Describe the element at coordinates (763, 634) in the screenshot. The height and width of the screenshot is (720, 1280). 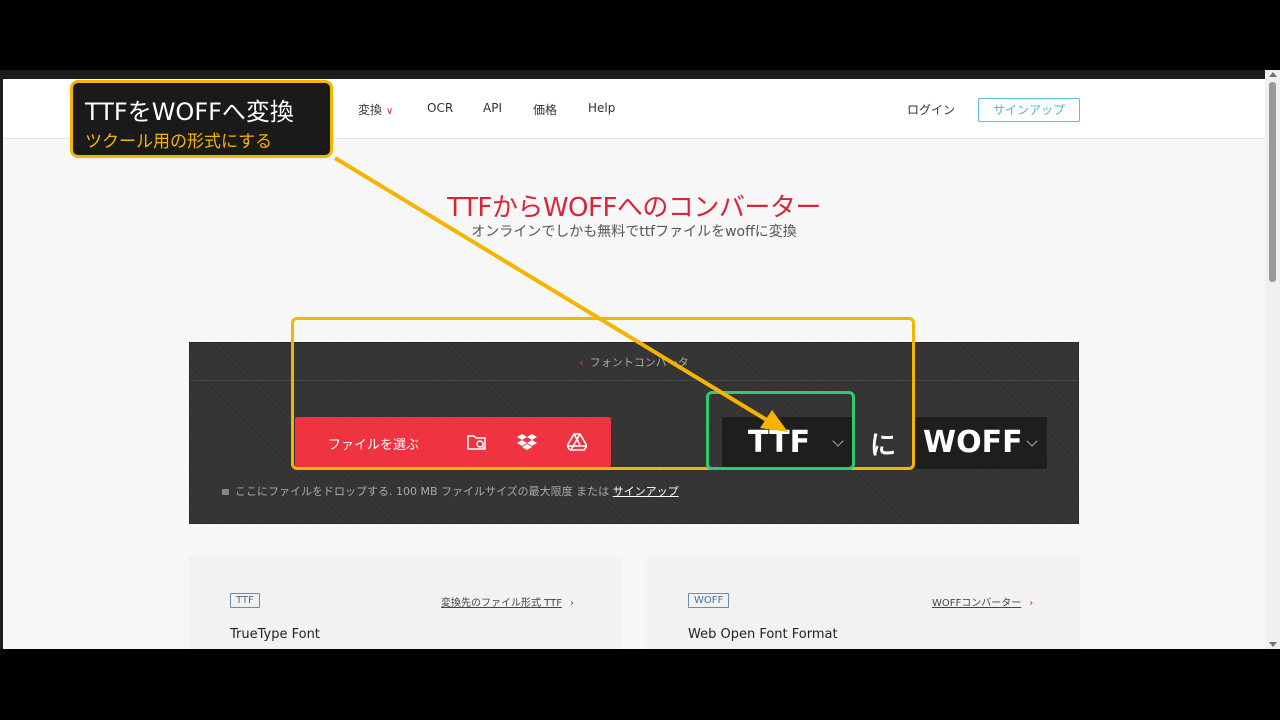
I see `card-title: Web Open Font Format` at that location.